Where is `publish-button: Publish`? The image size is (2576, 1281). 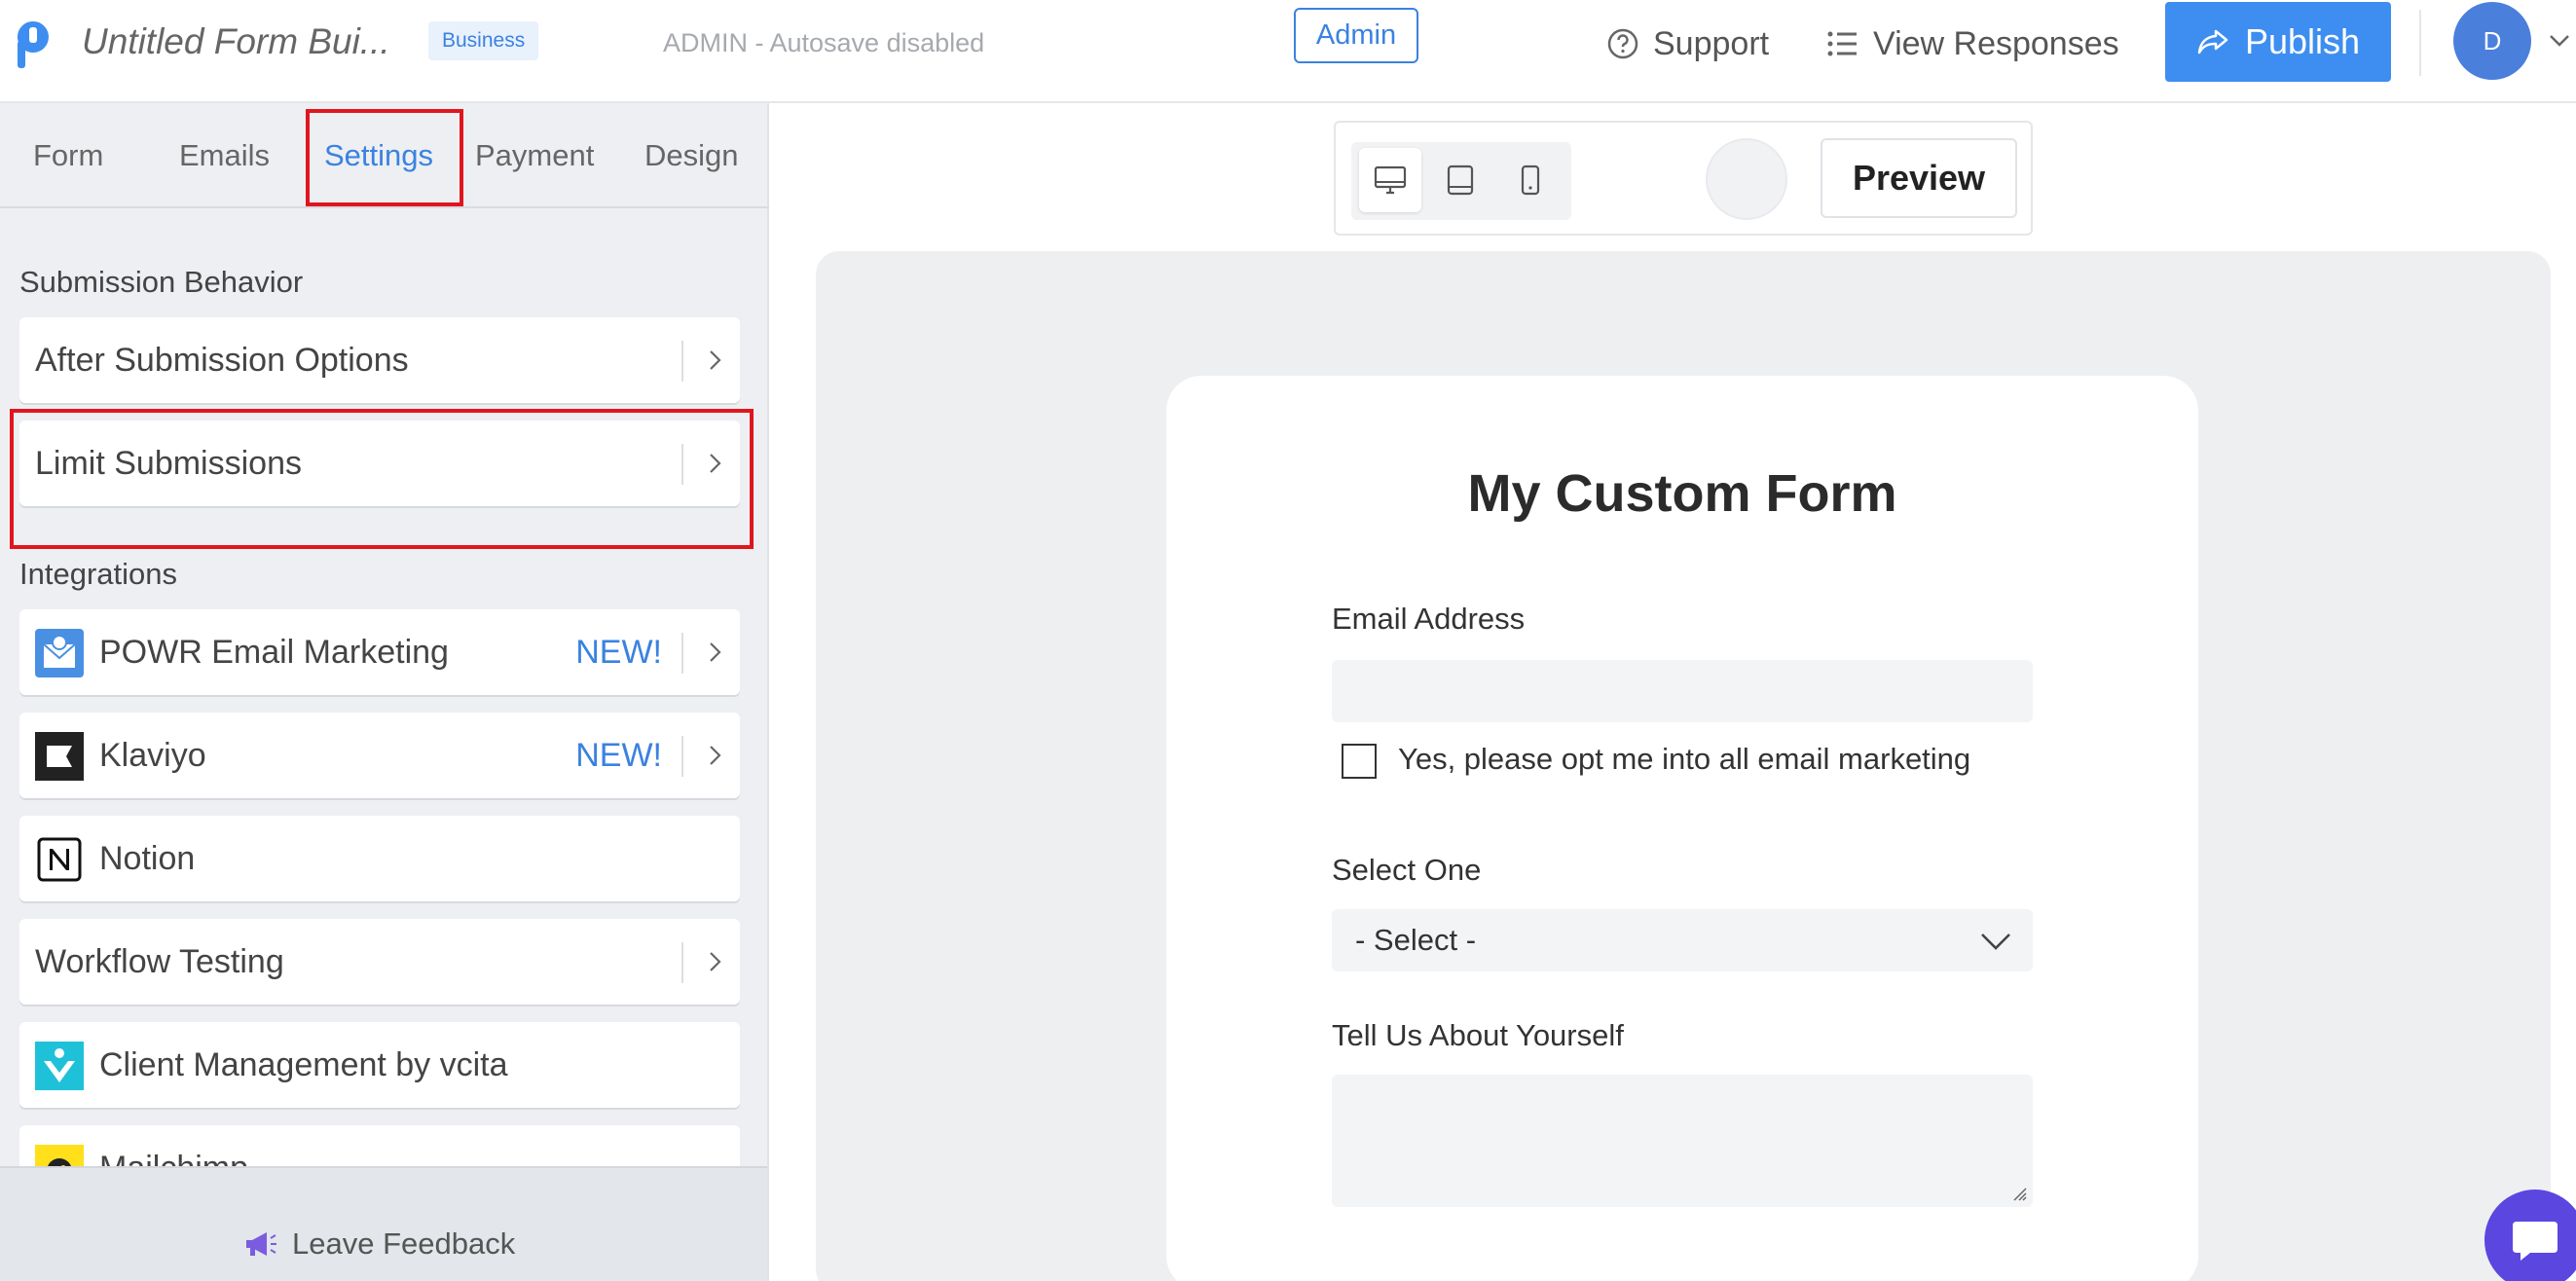 publish-button: Publish is located at coordinates (2278, 42).